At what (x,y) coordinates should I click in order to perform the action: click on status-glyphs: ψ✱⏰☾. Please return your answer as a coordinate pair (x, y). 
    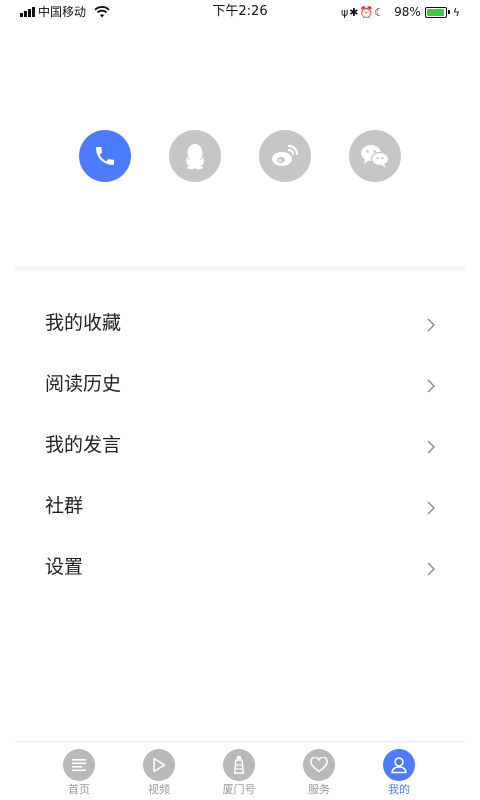
    Looking at the image, I should click on (363, 12).